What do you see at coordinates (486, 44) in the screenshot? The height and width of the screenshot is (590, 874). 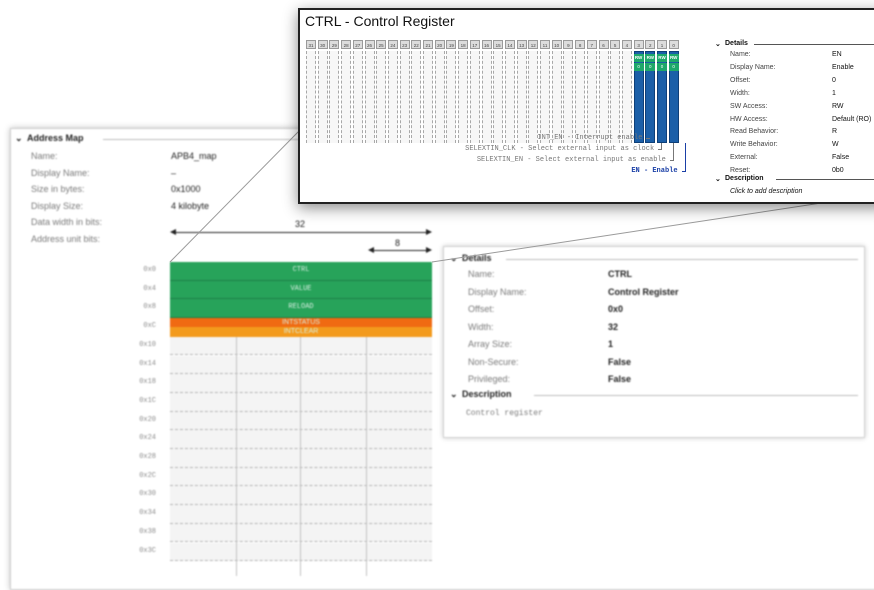 I see `bit-number: 16` at bounding box center [486, 44].